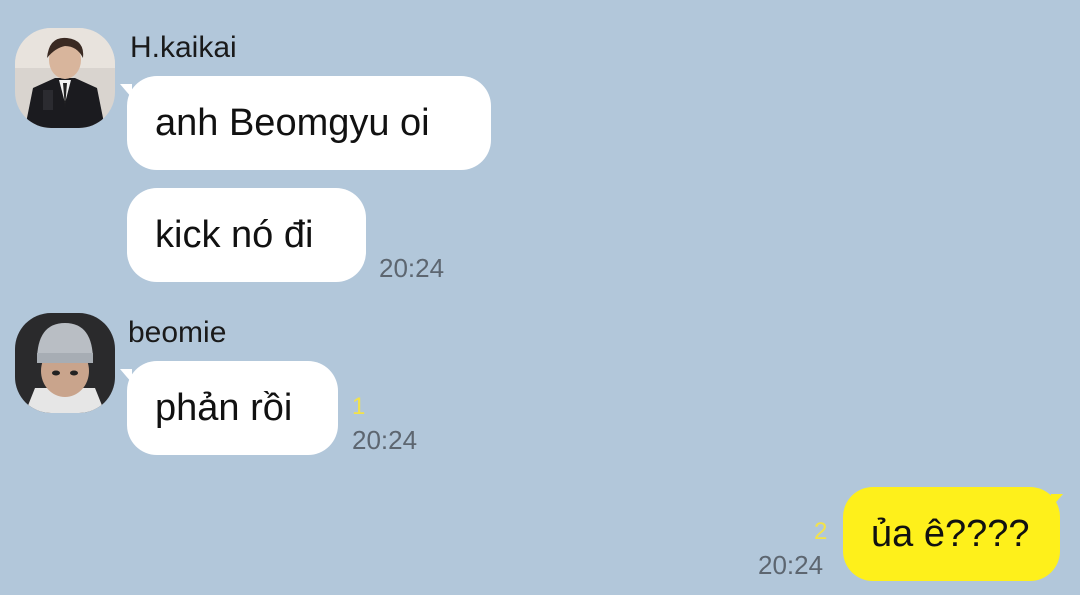 The height and width of the screenshot is (595, 1080). I want to click on avatar-beomie, so click(65, 363).